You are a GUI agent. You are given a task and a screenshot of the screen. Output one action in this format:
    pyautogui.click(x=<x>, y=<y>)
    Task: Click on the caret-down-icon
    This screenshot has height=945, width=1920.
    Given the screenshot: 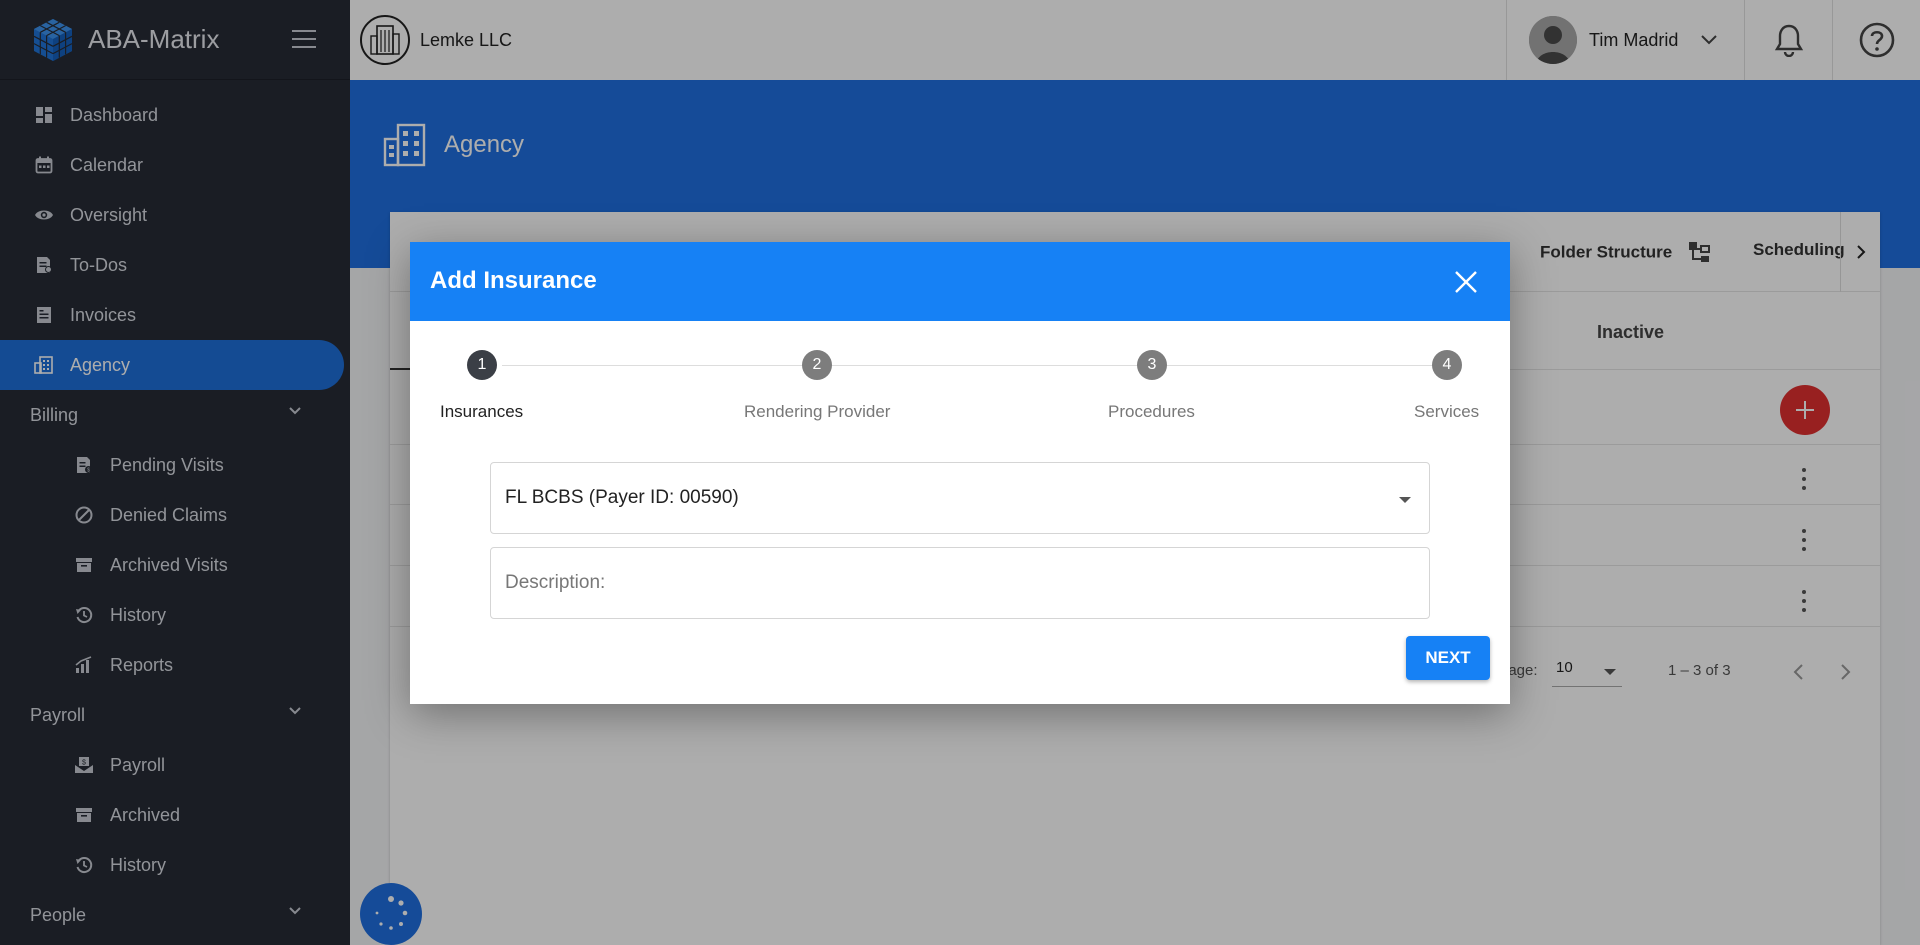 What is the action you would take?
    pyautogui.click(x=1405, y=500)
    